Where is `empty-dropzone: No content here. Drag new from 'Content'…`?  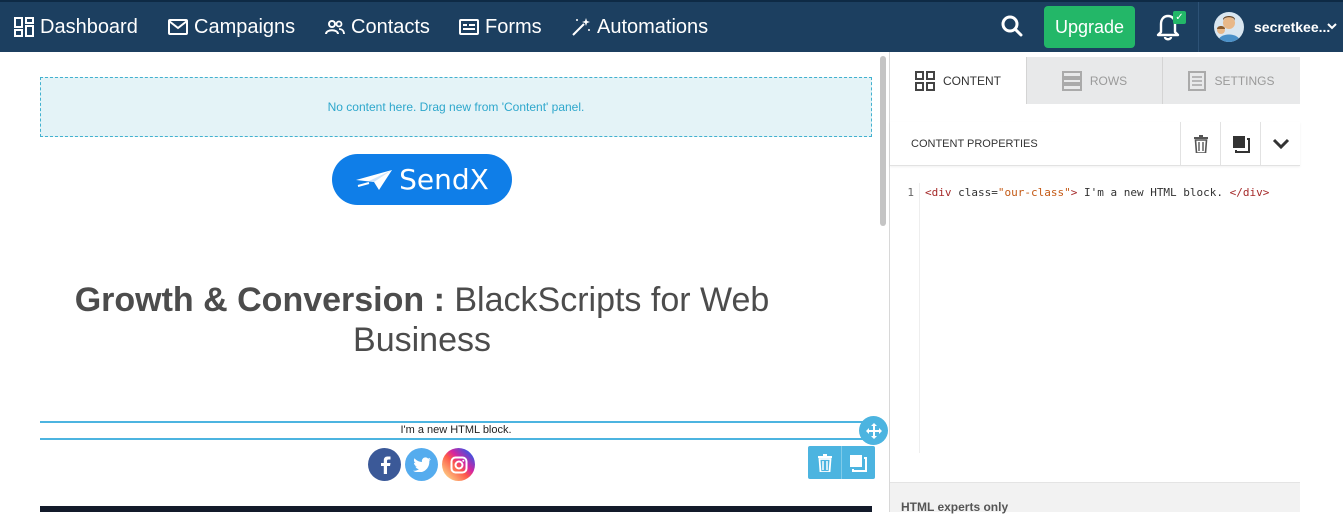 empty-dropzone: No content here. Drag new from 'Content'… is located at coordinates (456, 107).